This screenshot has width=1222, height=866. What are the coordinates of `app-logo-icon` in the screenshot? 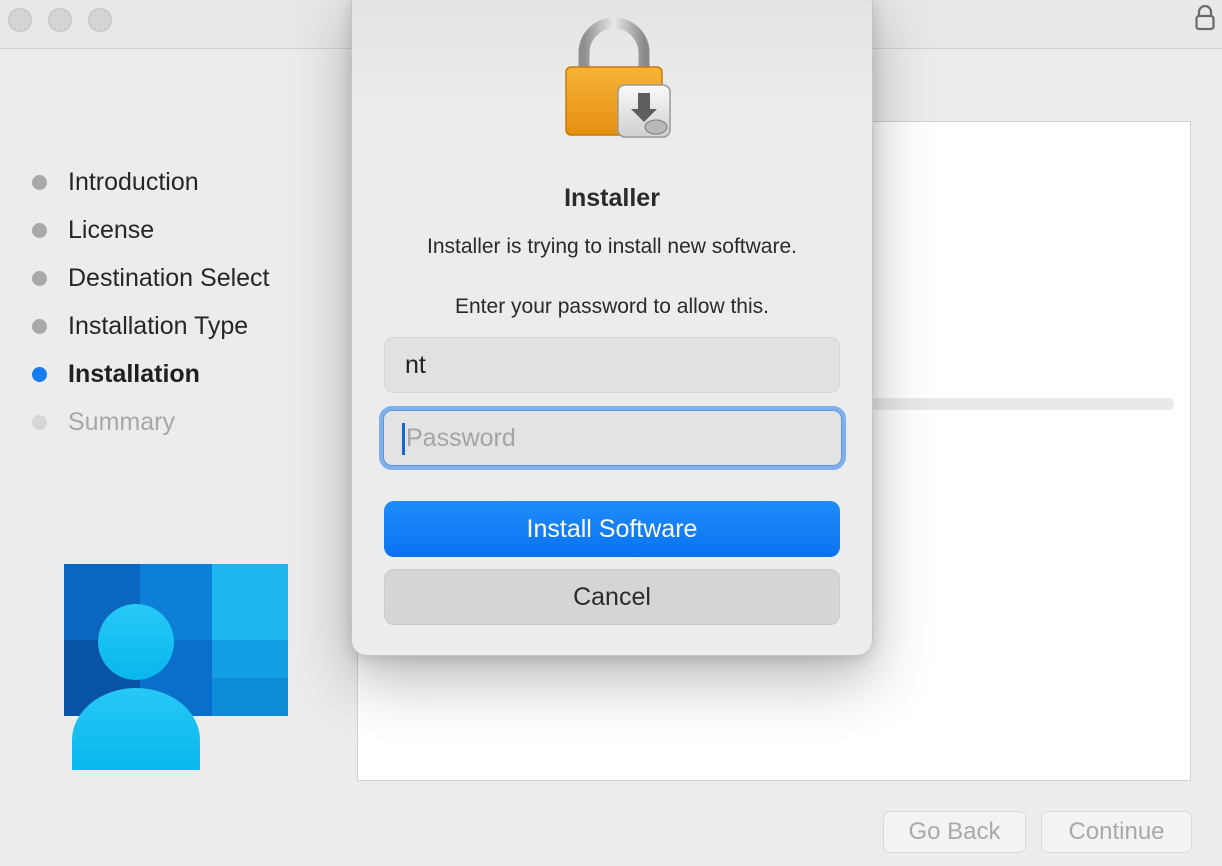 It's located at (176, 667).